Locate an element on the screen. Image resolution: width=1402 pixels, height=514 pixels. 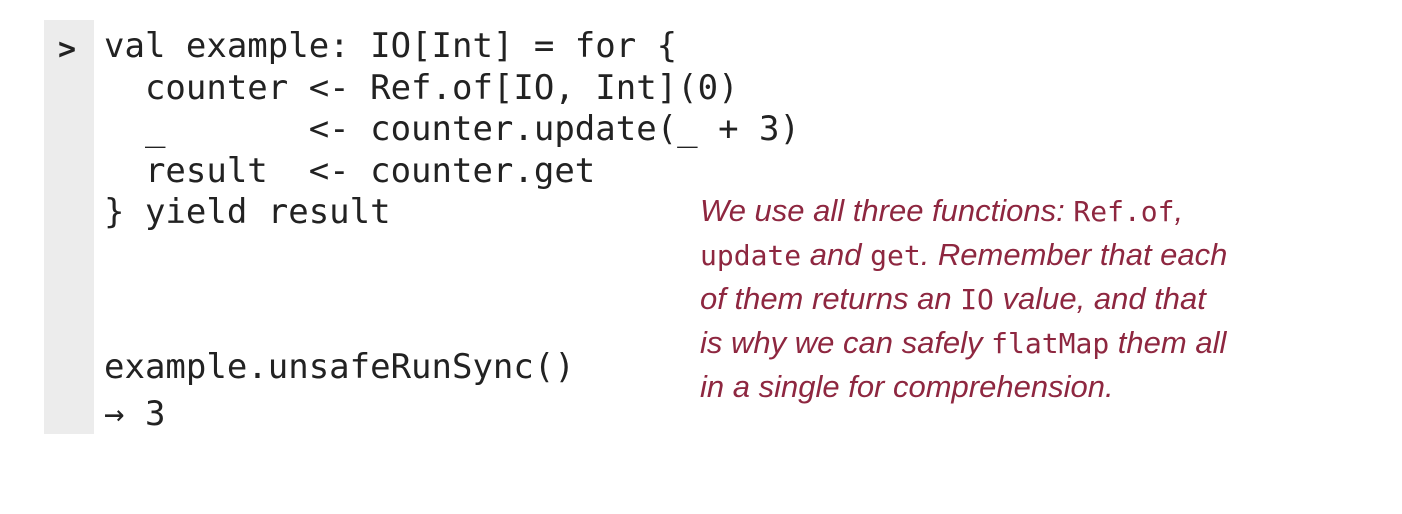
output-line: → 3 is located at coordinates (135, 414).